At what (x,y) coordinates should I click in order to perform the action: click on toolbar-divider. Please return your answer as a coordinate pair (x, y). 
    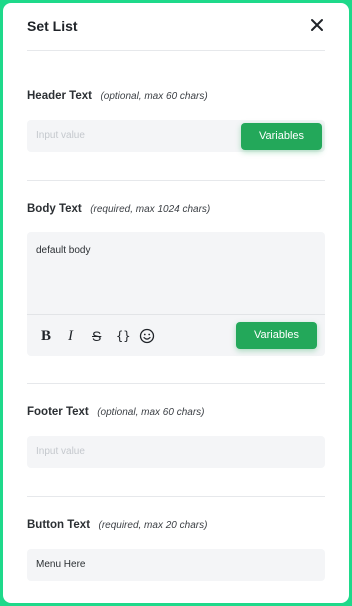
    Looking at the image, I should click on (176, 314).